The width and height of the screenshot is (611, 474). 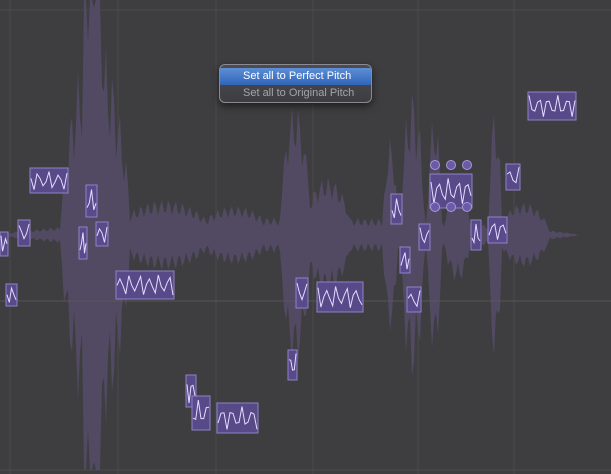 What do you see at coordinates (295, 93) in the screenshot?
I see `set-all-original-pitch-item: Set all to Original Pitch` at bounding box center [295, 93].